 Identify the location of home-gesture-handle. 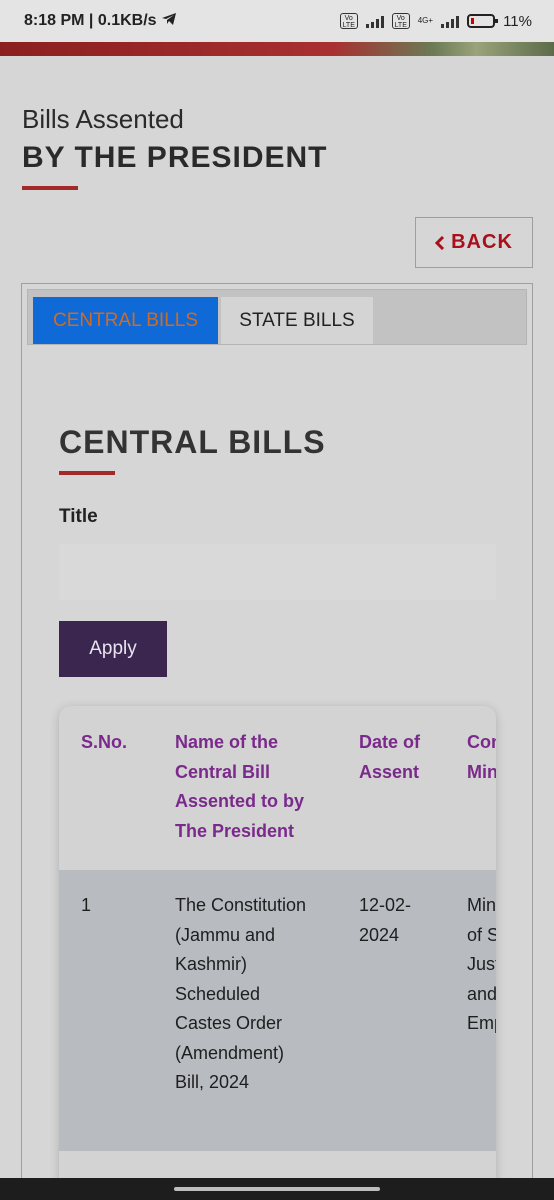
(277, 1189).